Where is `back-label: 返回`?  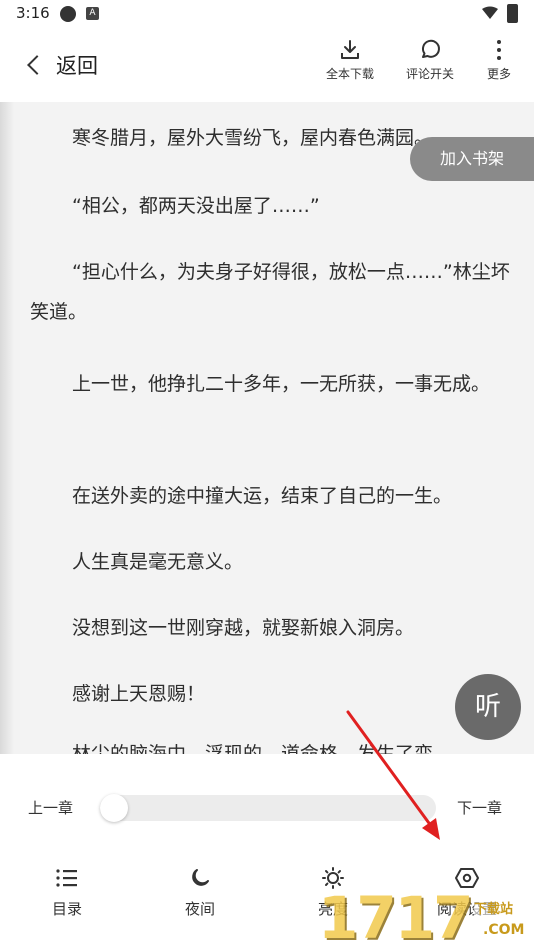 back-label: 返回 is located at coordinates (77, 66).